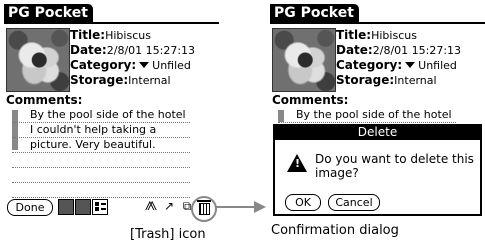  What do you see at coordinates (101, 130) in the screenshot?
I see `comment-line: I couldn't help taking a` at bounding box center [101, 130].